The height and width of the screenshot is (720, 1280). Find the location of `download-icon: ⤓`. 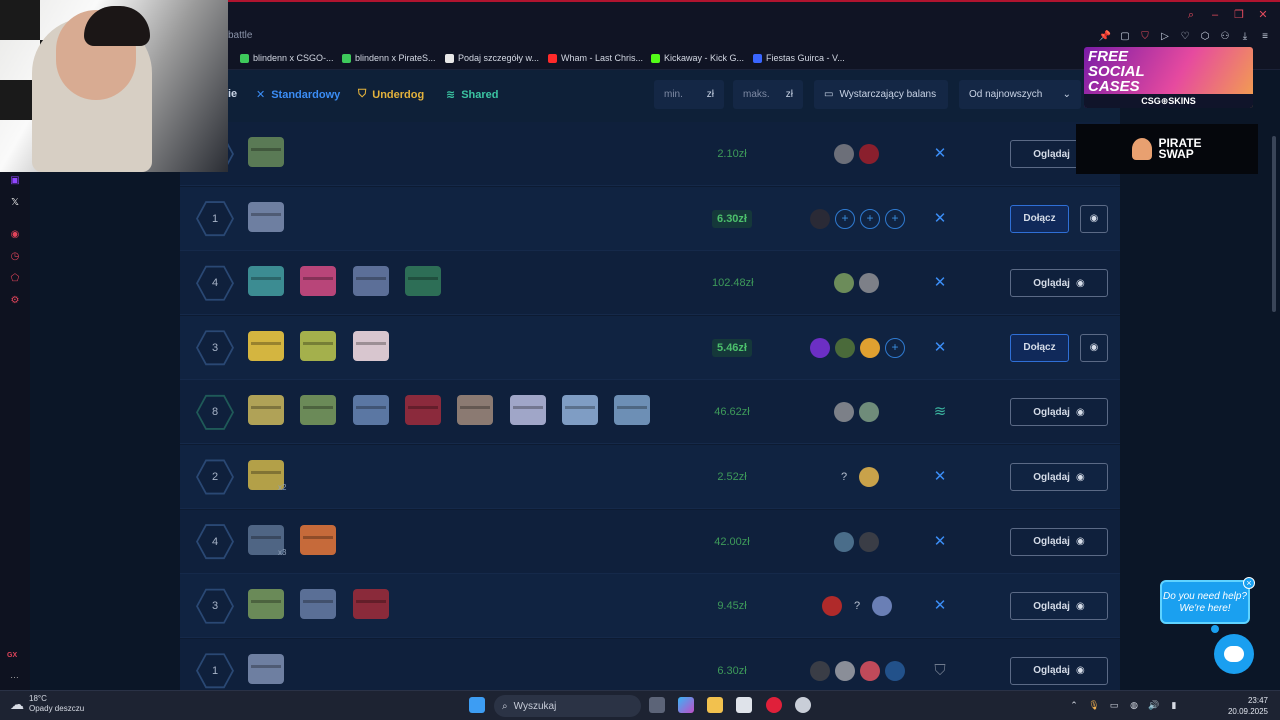

download-icon: ⤓ is located at coordinates (1245, 37).